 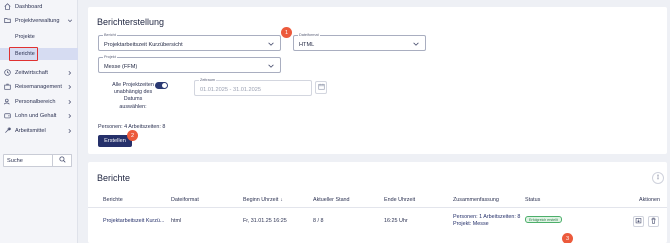 I want to click on sidebar-item-label: Reisemanagement, so click(x=38, y=86).